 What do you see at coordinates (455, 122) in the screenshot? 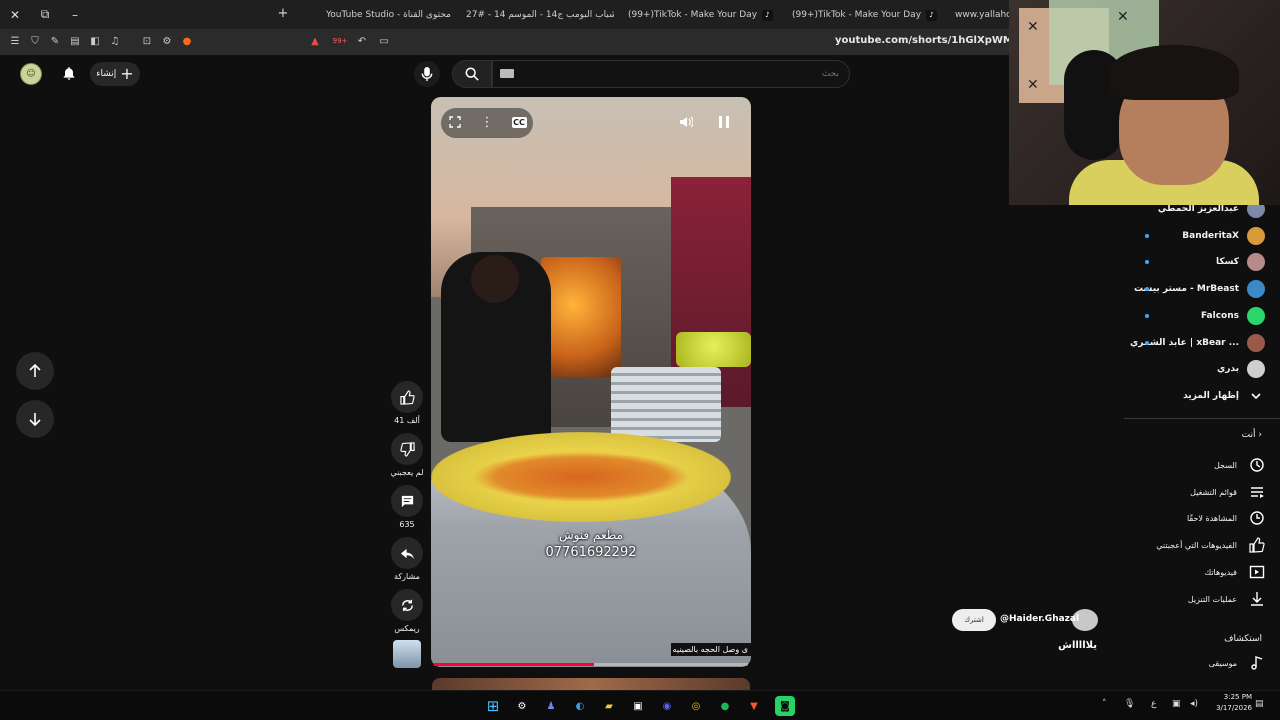
I see `fullscreen-icon` at bounding box center [455, 122].